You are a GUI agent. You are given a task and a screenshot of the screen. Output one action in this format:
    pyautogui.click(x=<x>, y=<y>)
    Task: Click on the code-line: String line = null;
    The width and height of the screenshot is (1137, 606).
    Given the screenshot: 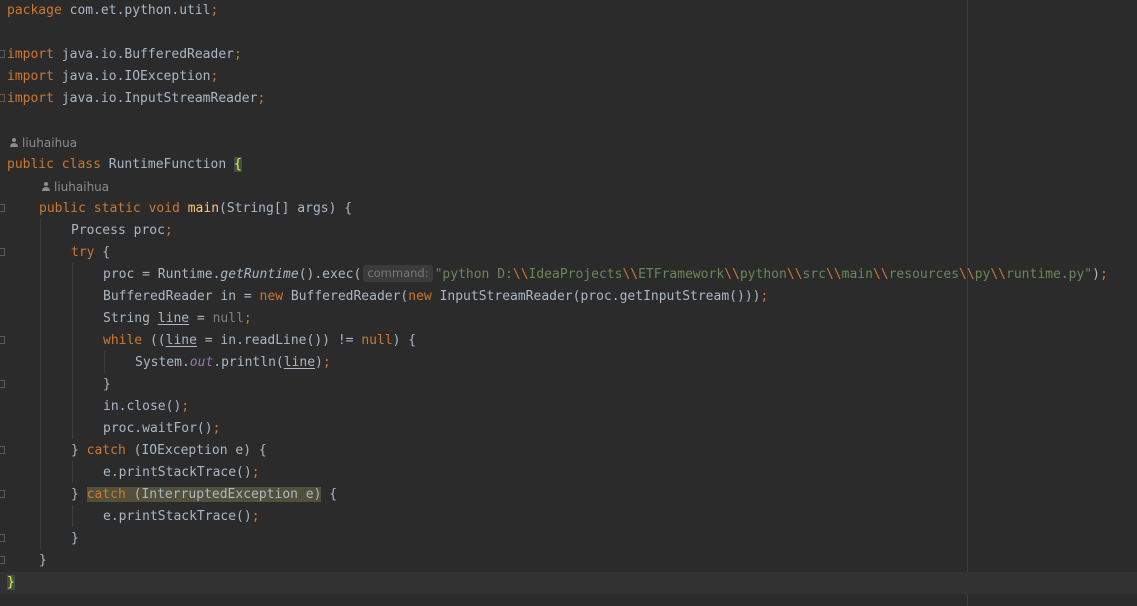 What is the action you would take?
    pyautogui.click(x=568, y=319)
    